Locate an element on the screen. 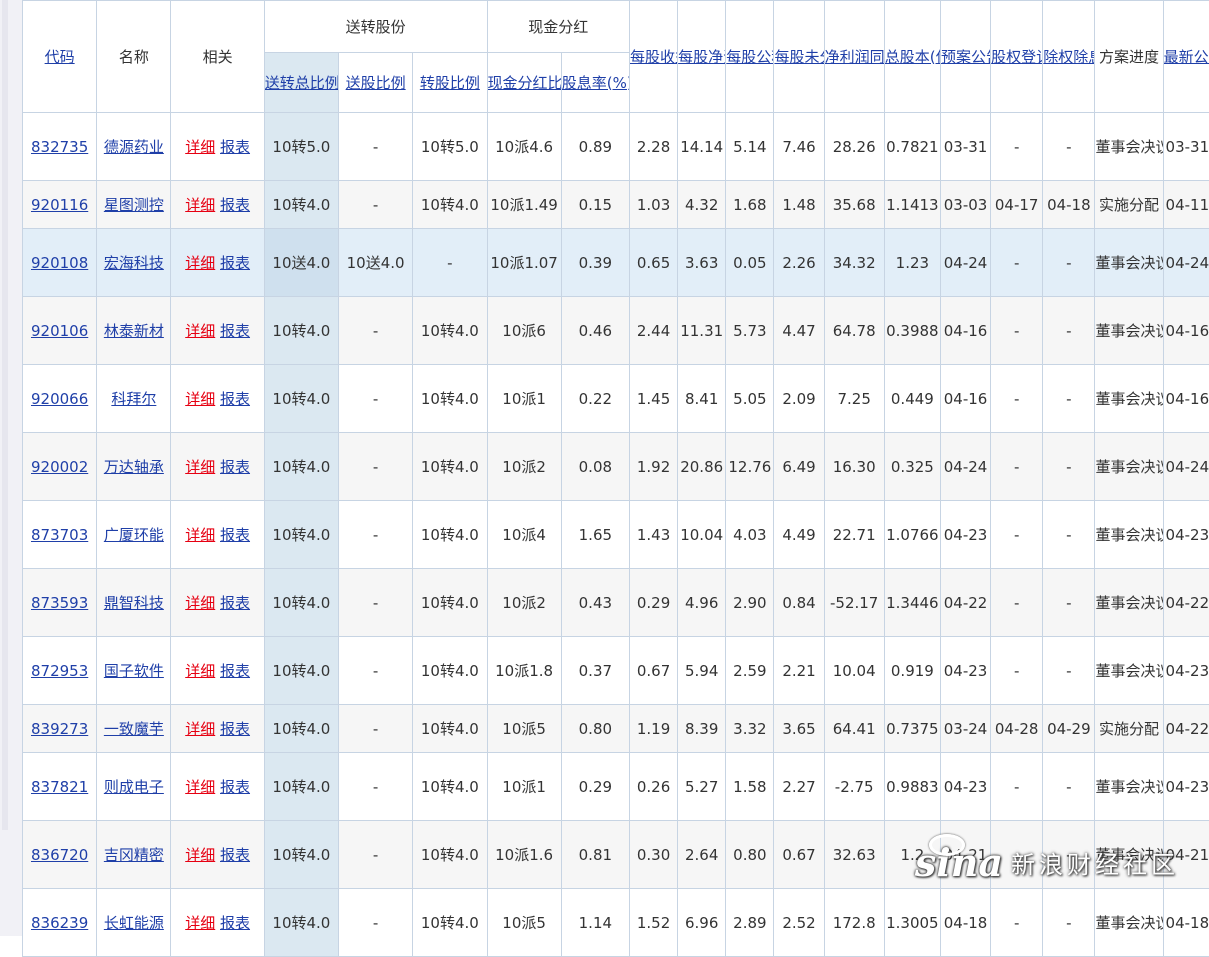 The height and width of the screenshot is (957, 1209). stock-code-link: 837821 is located at coordinates (59, 787).